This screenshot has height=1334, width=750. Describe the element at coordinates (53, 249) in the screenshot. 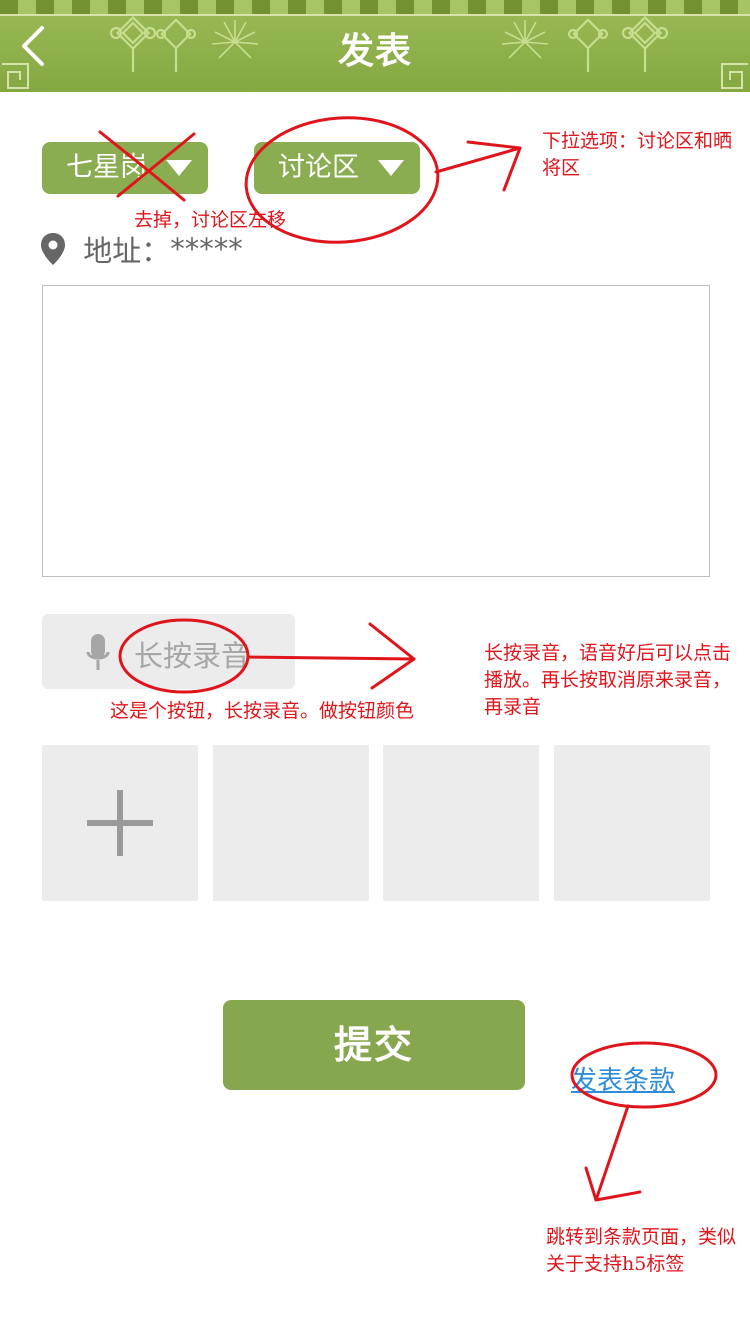

I see `location-pin-icon` at that location.